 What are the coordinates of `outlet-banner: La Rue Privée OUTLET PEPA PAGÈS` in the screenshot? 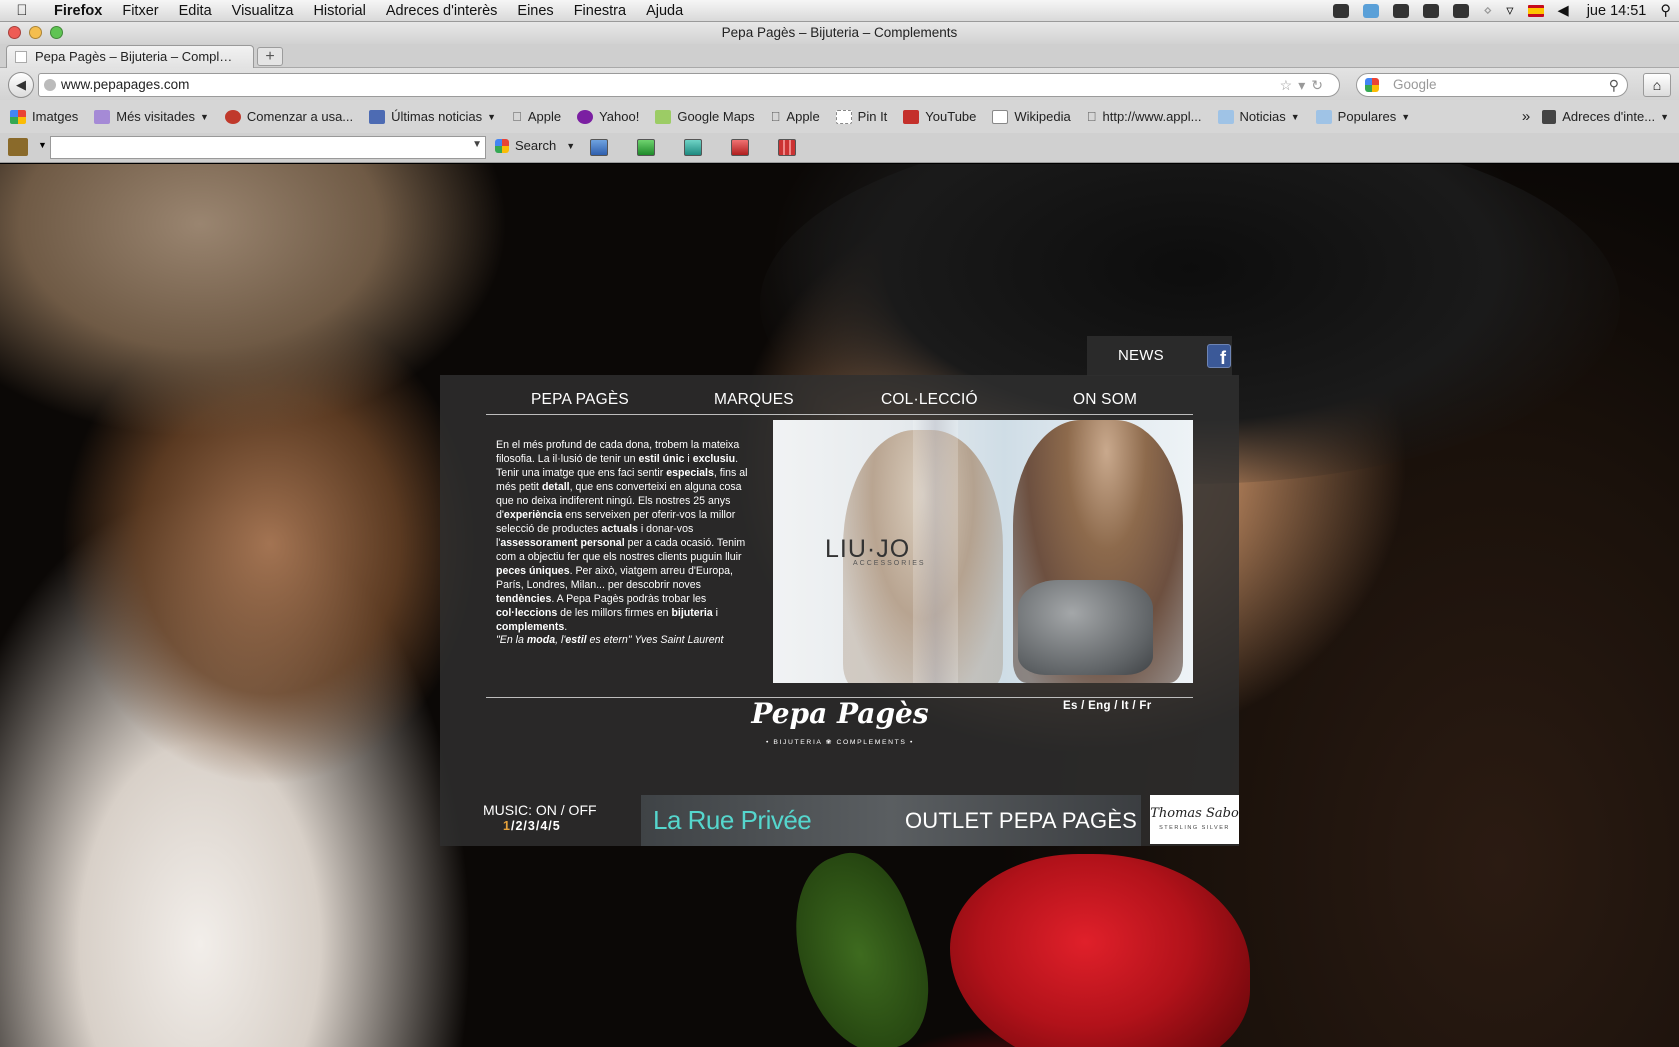 It's located at (891, 820).